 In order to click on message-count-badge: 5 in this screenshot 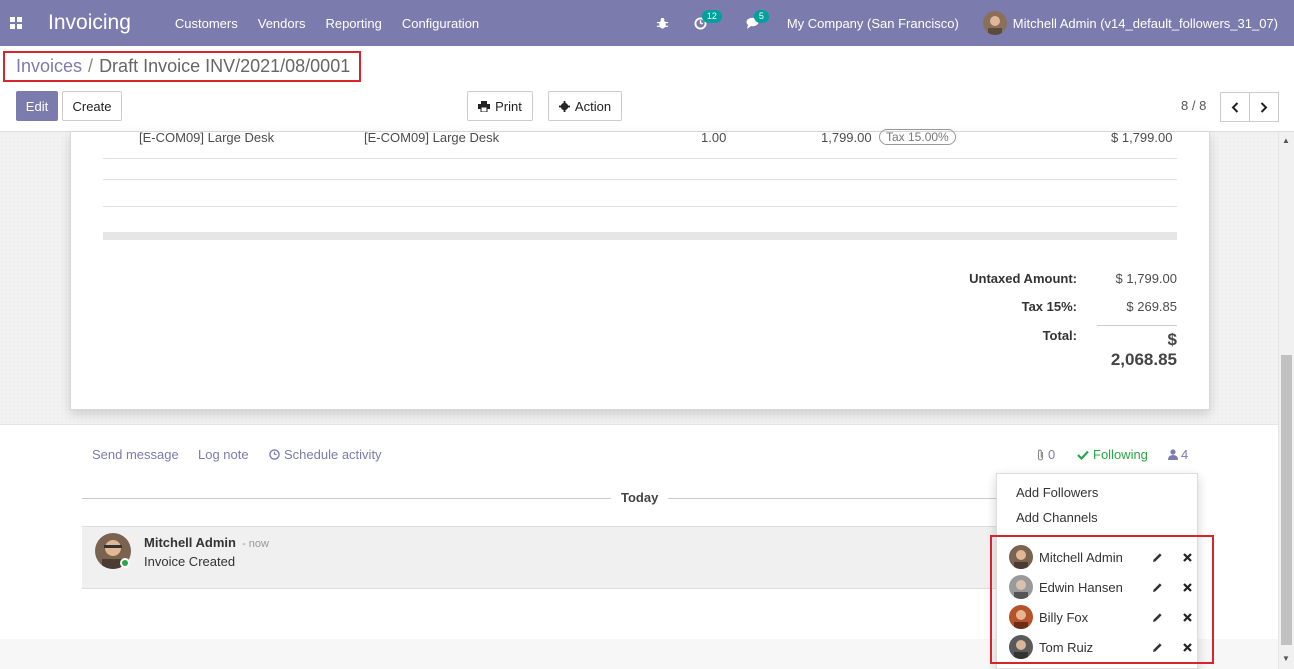, I will do `click(761, 16)`.